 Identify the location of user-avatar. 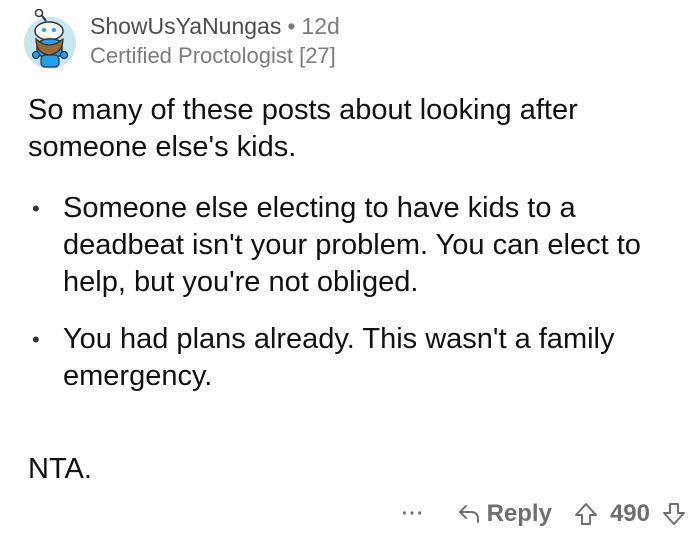
(50, 39).